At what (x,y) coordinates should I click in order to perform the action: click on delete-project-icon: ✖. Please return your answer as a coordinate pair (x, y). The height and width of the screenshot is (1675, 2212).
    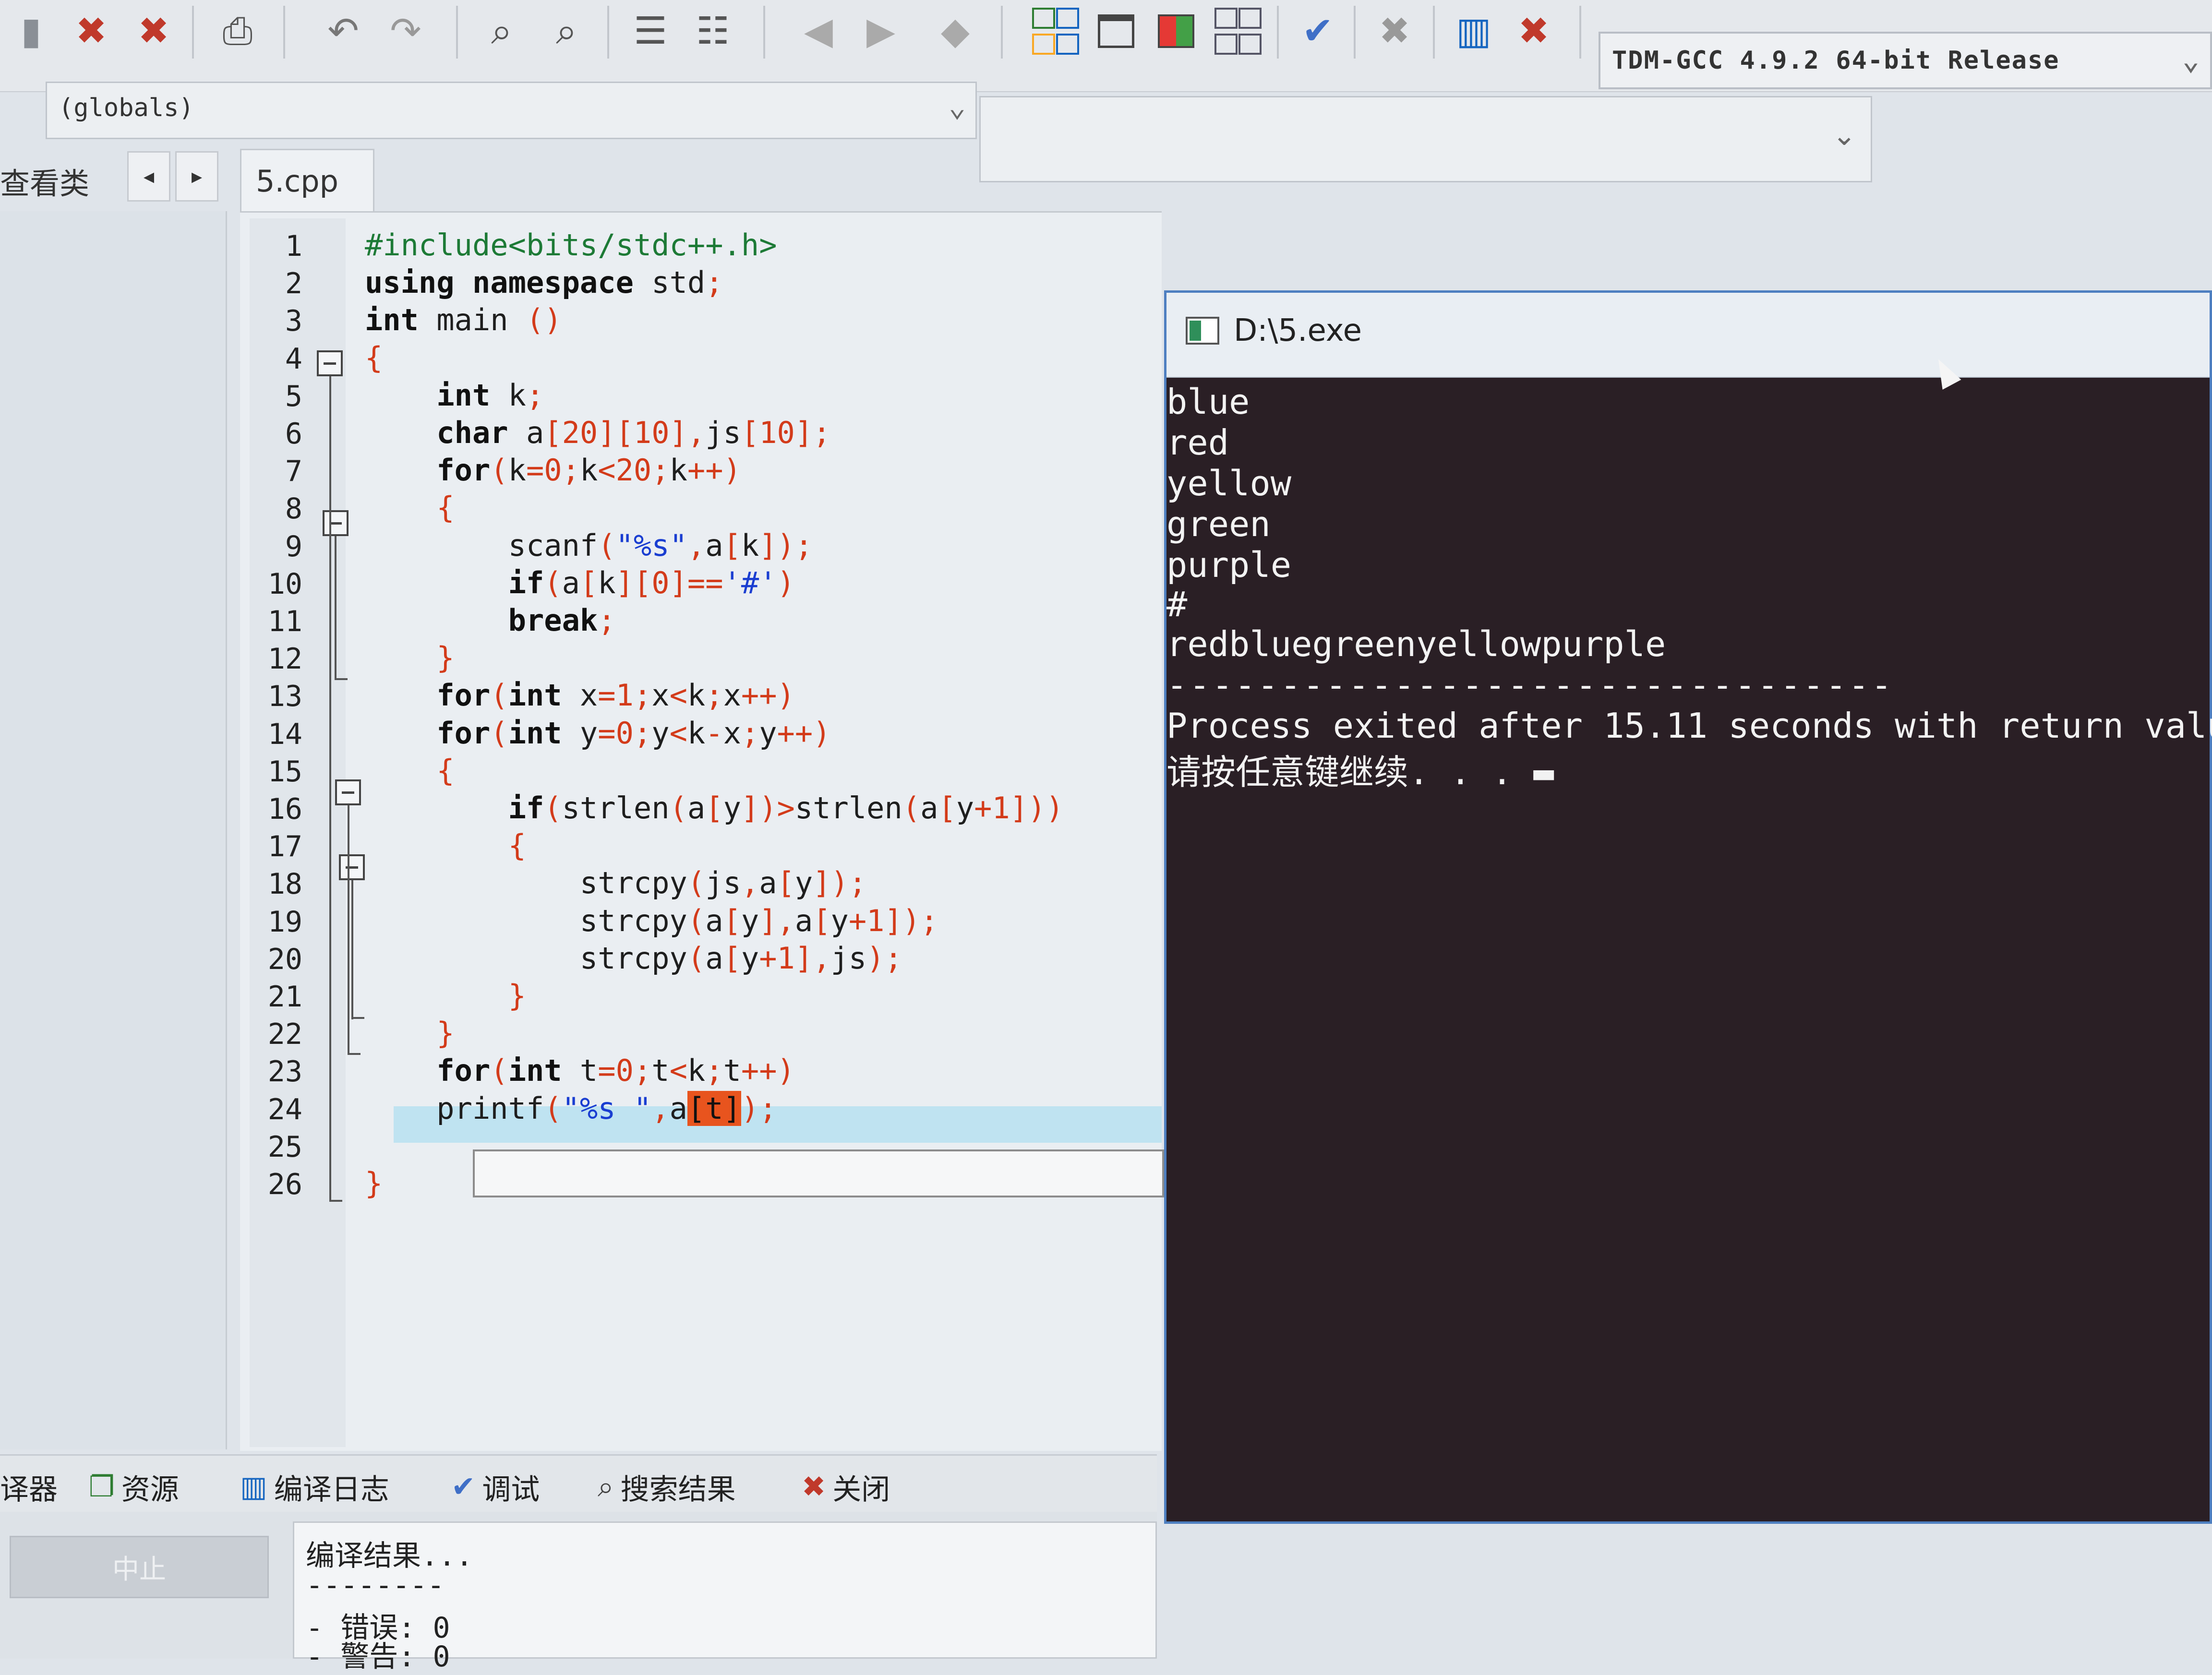
    Looking at the image, I should click on (1534, 31).